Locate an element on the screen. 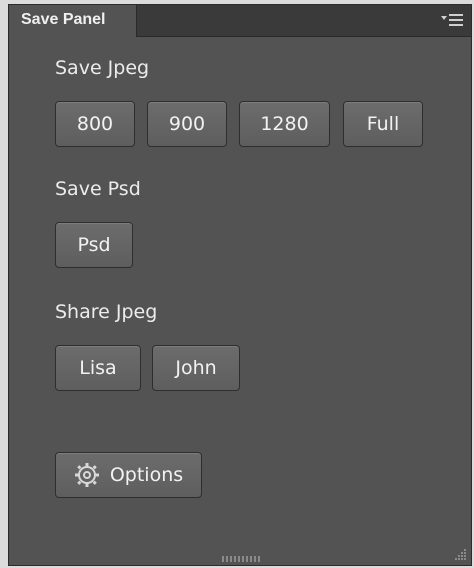 The width and height of the screenshot is (474, 568). share-john-button: John is located at coordinates (196, 368).